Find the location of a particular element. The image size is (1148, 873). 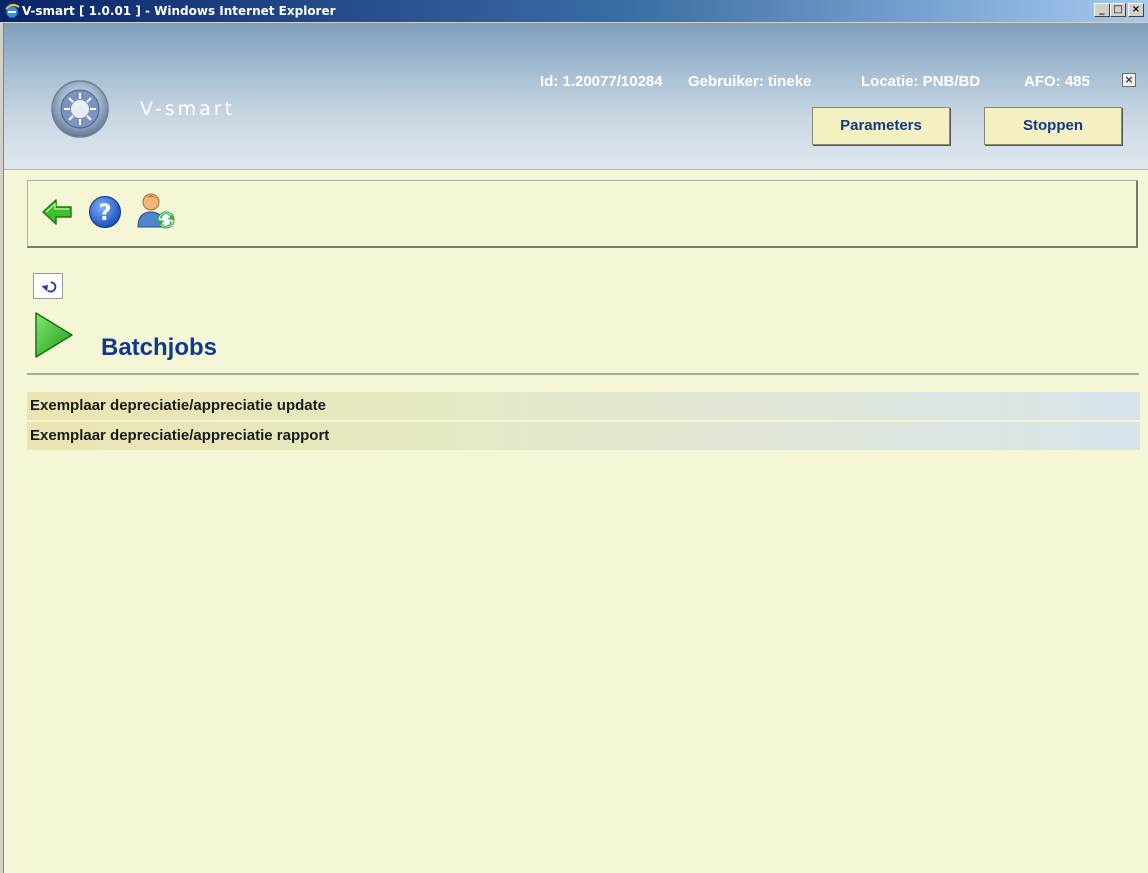

switch-user-icon is located at coordinates (156, 211).